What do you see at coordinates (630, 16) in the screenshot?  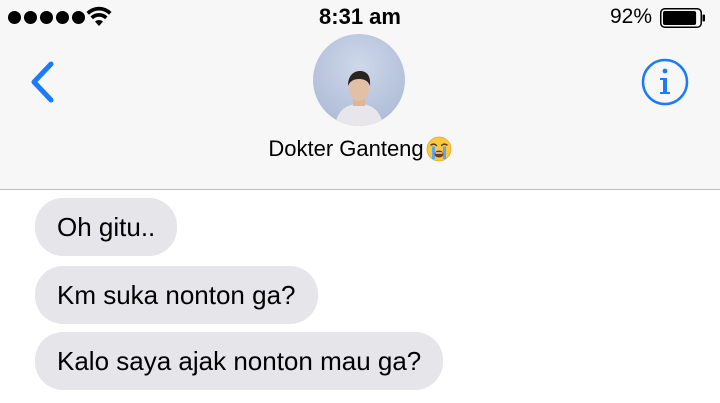 I see `battery-percentage: 92%` at bounding box center [630, 16].